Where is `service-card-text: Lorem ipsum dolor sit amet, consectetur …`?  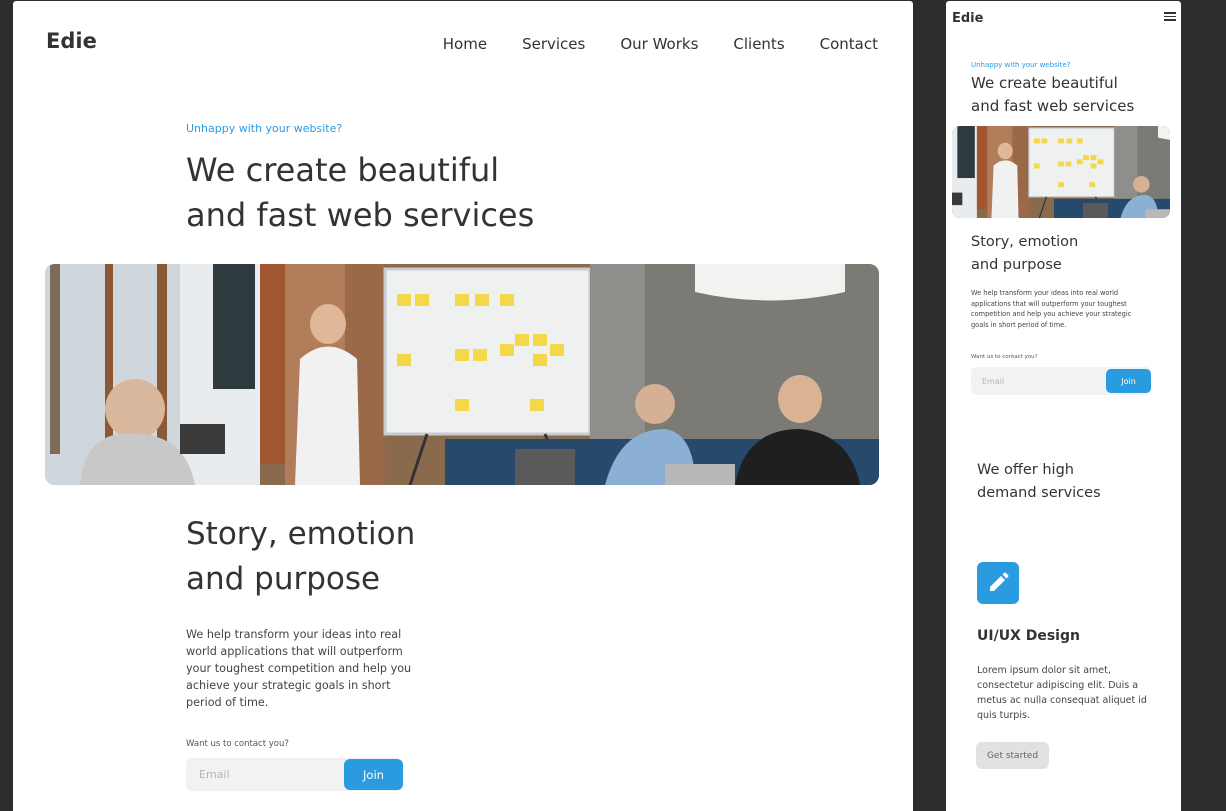 service-card-text: Lorem ipsum dolor sit amet, consectetur … is located at coordinates (1062, 693).